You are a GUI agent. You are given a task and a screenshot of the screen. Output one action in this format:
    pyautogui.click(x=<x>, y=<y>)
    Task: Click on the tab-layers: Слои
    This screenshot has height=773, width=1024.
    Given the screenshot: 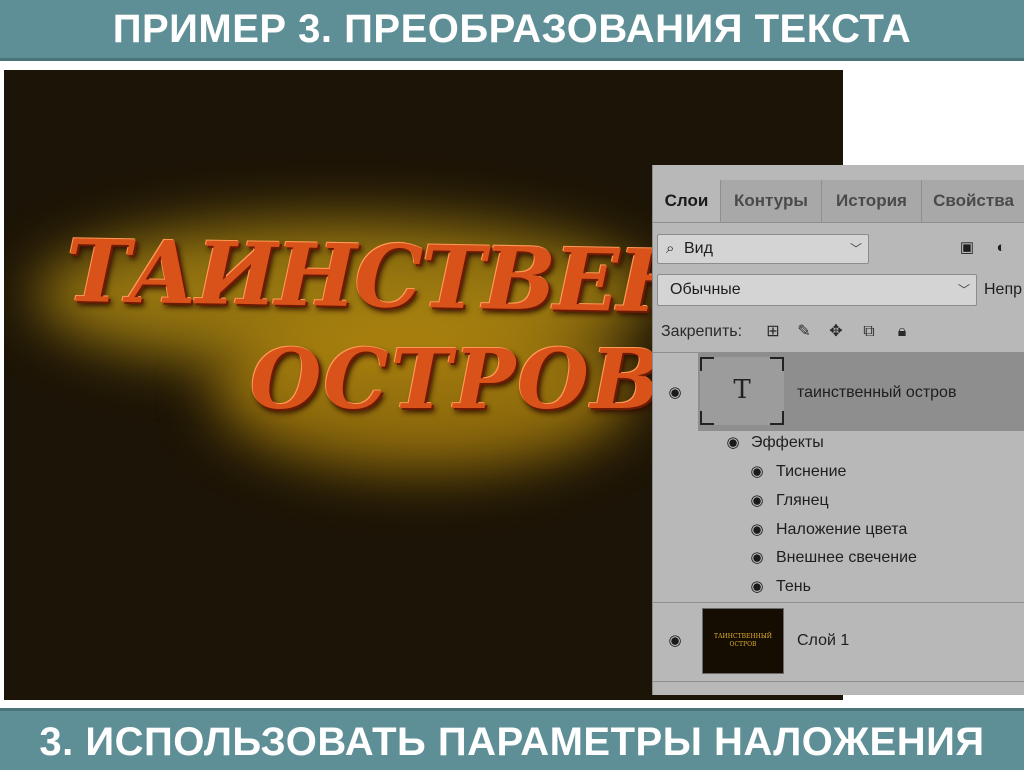 What is the action you would take?
    pyautogui.click(x=687, y=201)
    